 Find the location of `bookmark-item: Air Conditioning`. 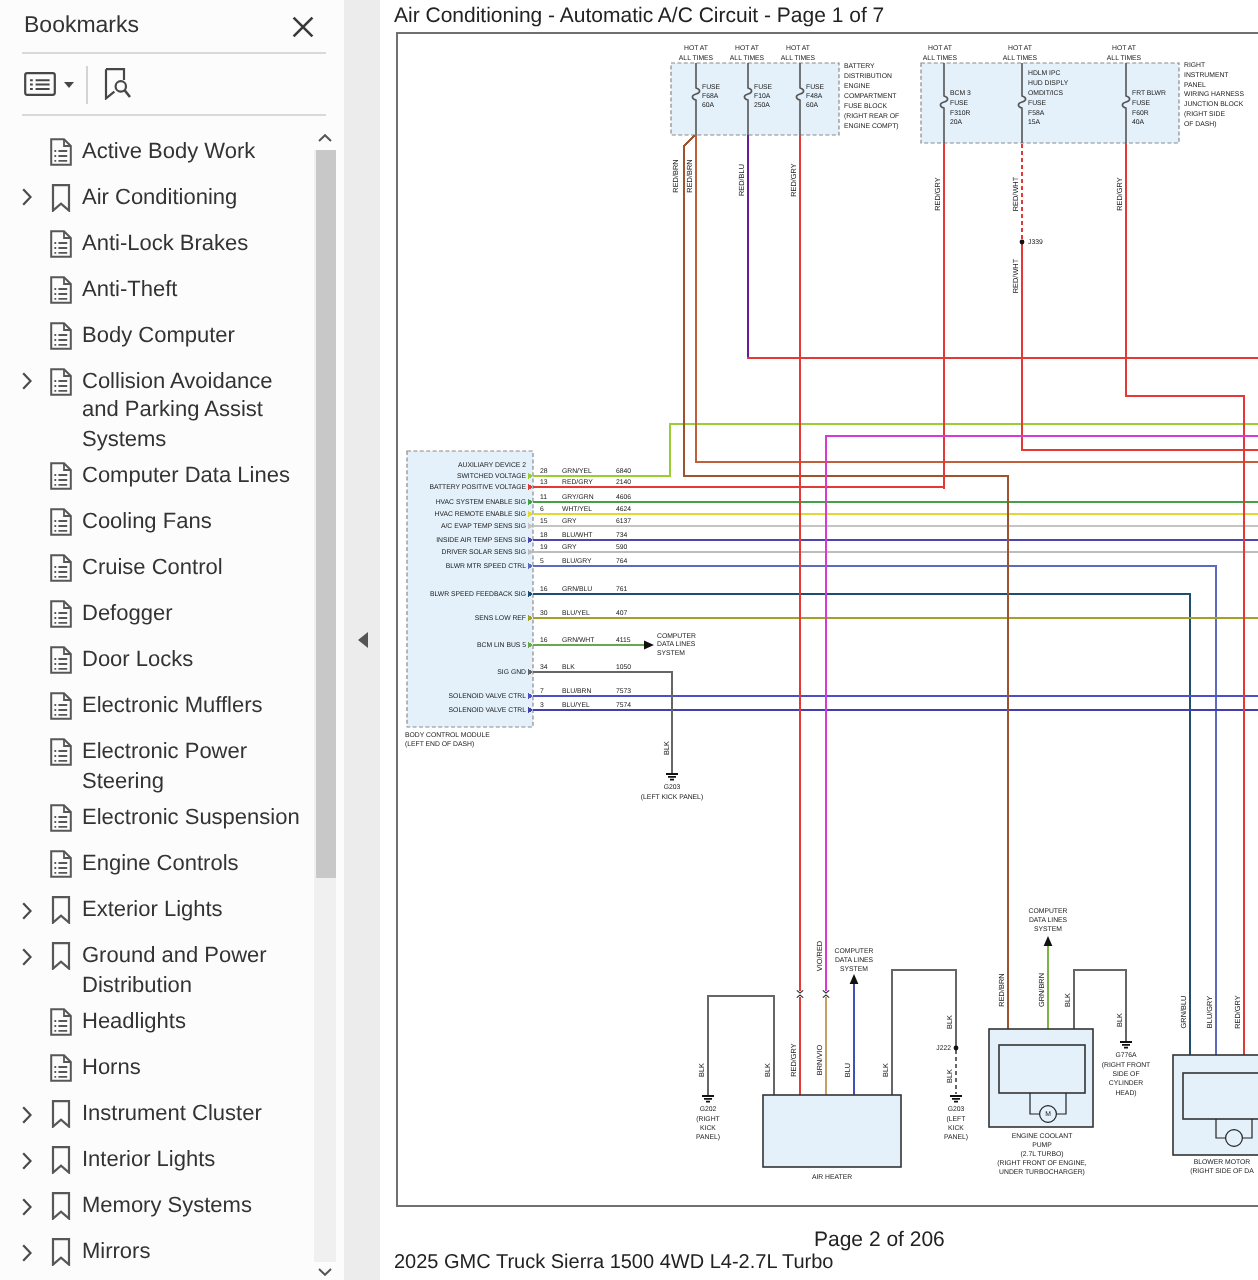

bookmark-item: Air Conditioning is located at coordinates (157, 198).